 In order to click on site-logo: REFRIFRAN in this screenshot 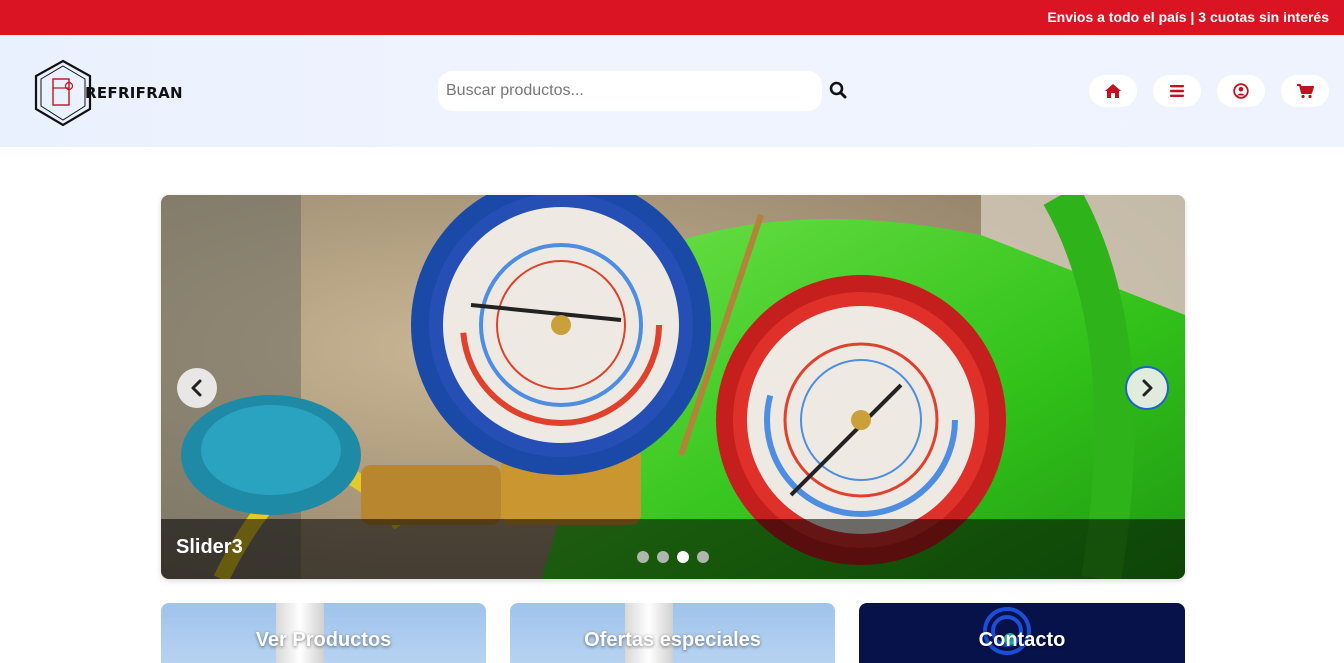, I will do `click(113, 93)`.